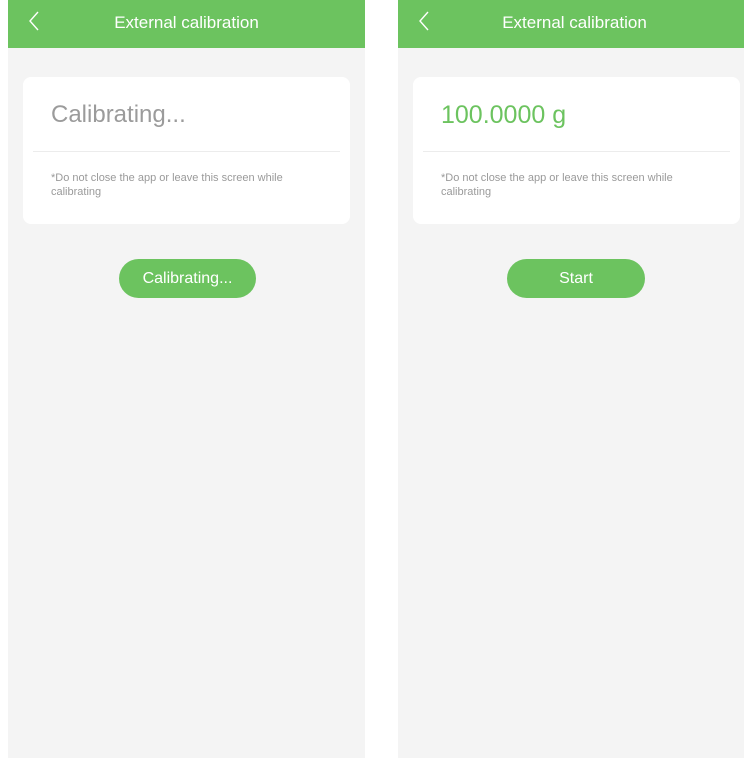 The image size is (744, 758). Describe the element at coordinates (504, 115) in the screenshot. I see `weight-reading: 100.0000 g` at that location.